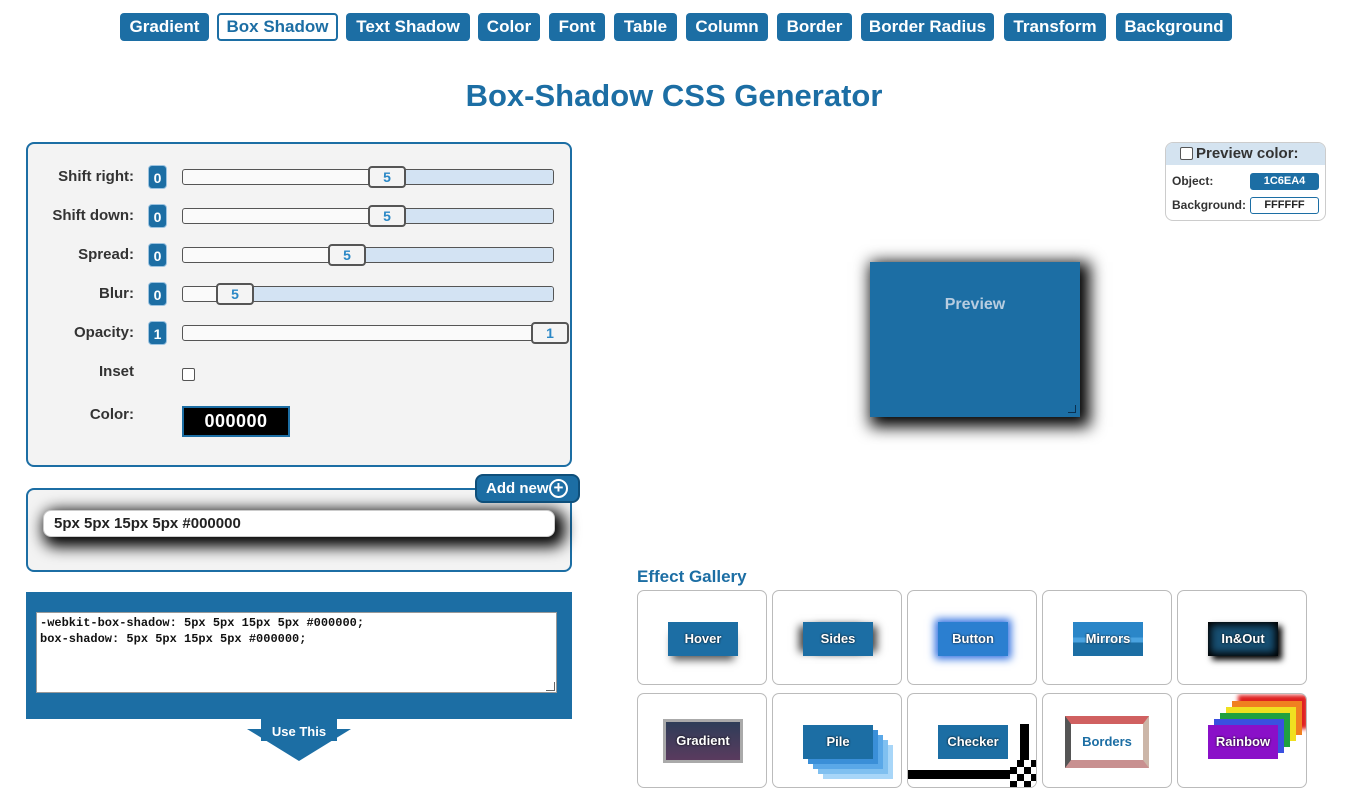 This screenshot has height=794, width=1348. I want to click on gallery-item-sides: Sides, so click(837, 637).